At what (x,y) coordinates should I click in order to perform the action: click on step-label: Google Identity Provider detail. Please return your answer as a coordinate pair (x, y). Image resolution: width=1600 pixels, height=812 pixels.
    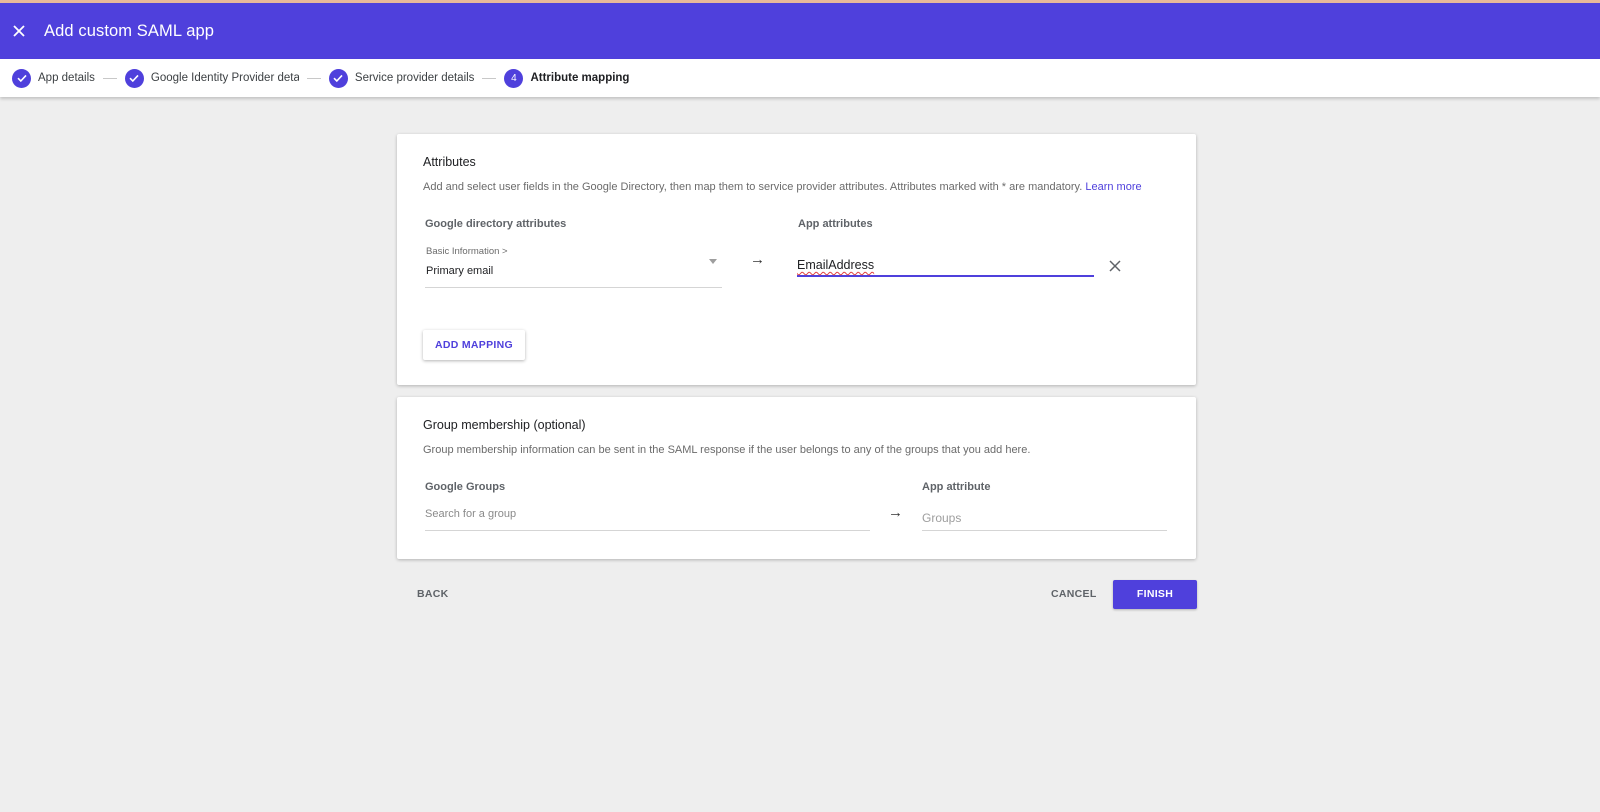
    Looking at the image, I should click on (224, 78).